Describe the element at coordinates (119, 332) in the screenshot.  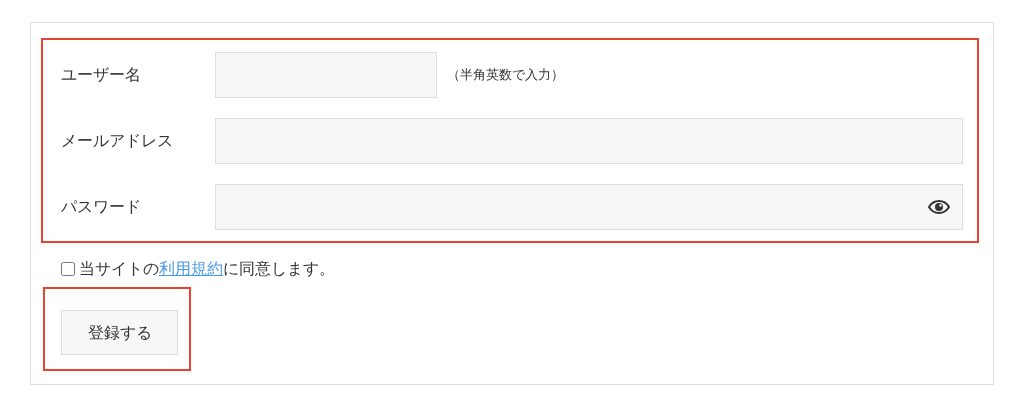
I see `register-button: 登録する` at that location.